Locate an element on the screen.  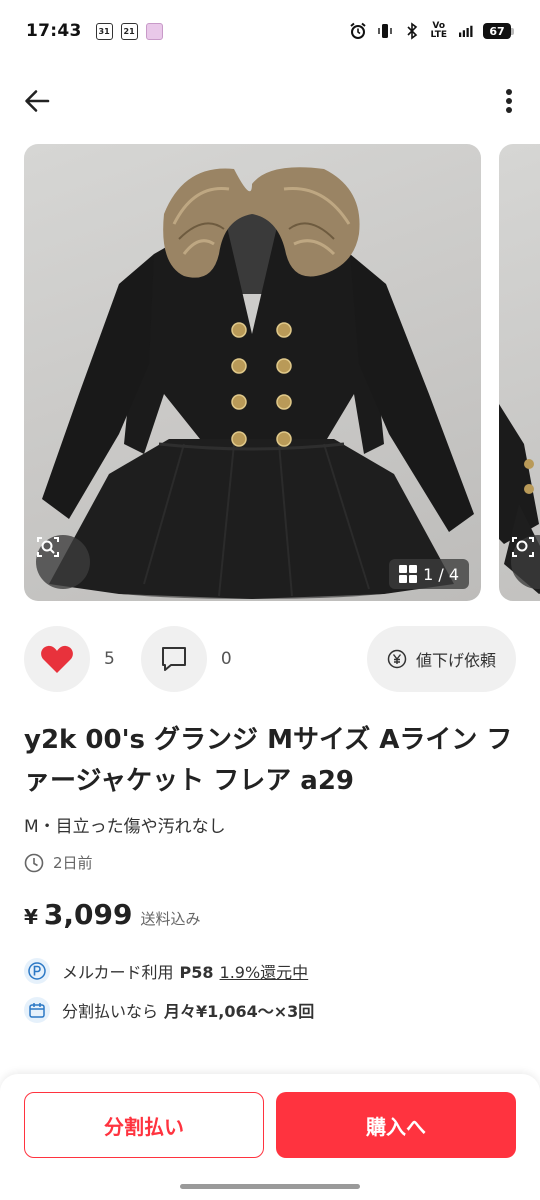
image-counter-text: 1 / 4 is located at coordinates (441, 574).